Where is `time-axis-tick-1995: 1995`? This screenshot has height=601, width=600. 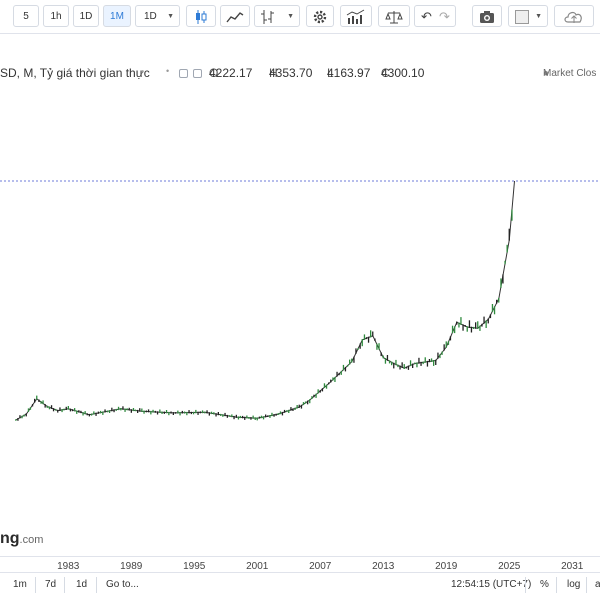
time-axis-tick-1995: 1995 is located at coordinates (194, 566).